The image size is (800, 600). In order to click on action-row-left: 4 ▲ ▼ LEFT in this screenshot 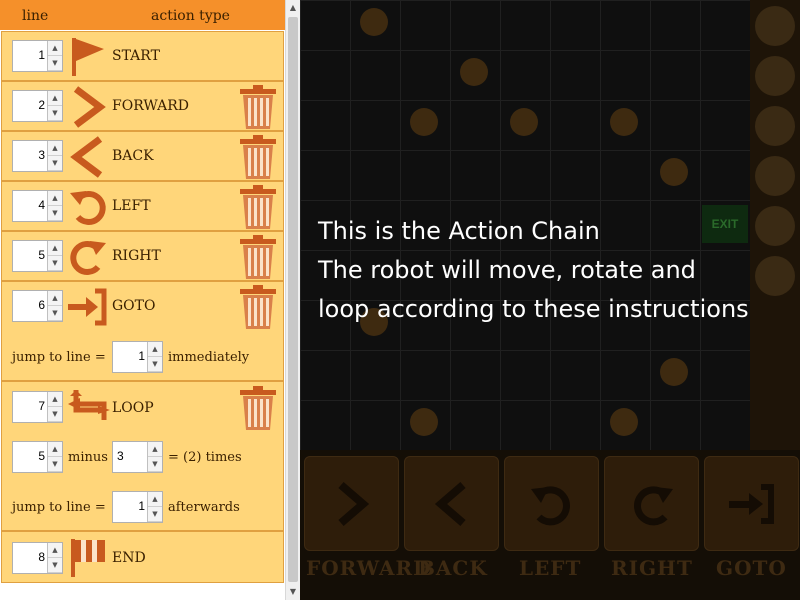, I will do `click(142, 206)`.